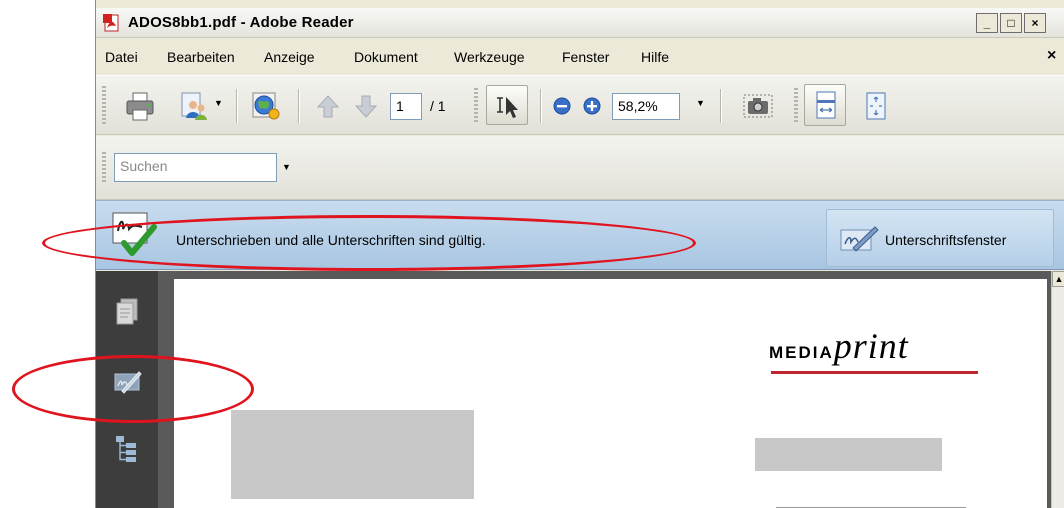  Describe the element at coordinates (194, 106) in the screenshot. I see `collaborate-icon` at that location.